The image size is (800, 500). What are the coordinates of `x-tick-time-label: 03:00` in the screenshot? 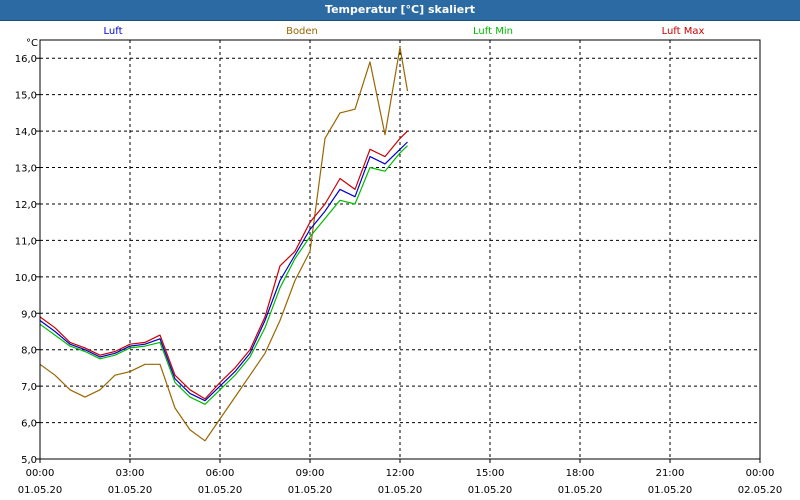 It's located at (130, 473).